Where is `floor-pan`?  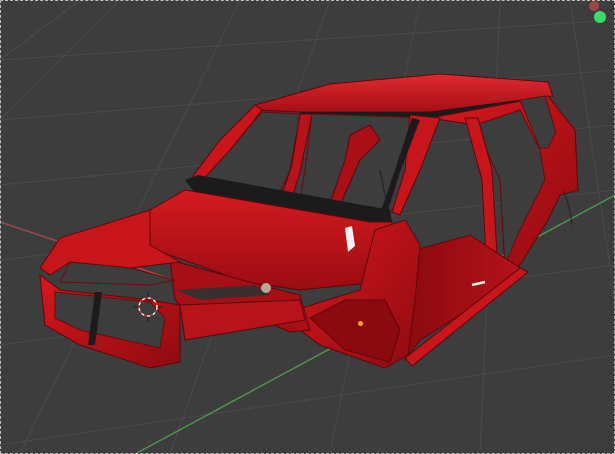
floor-pan is located at coordinates (462, 298).